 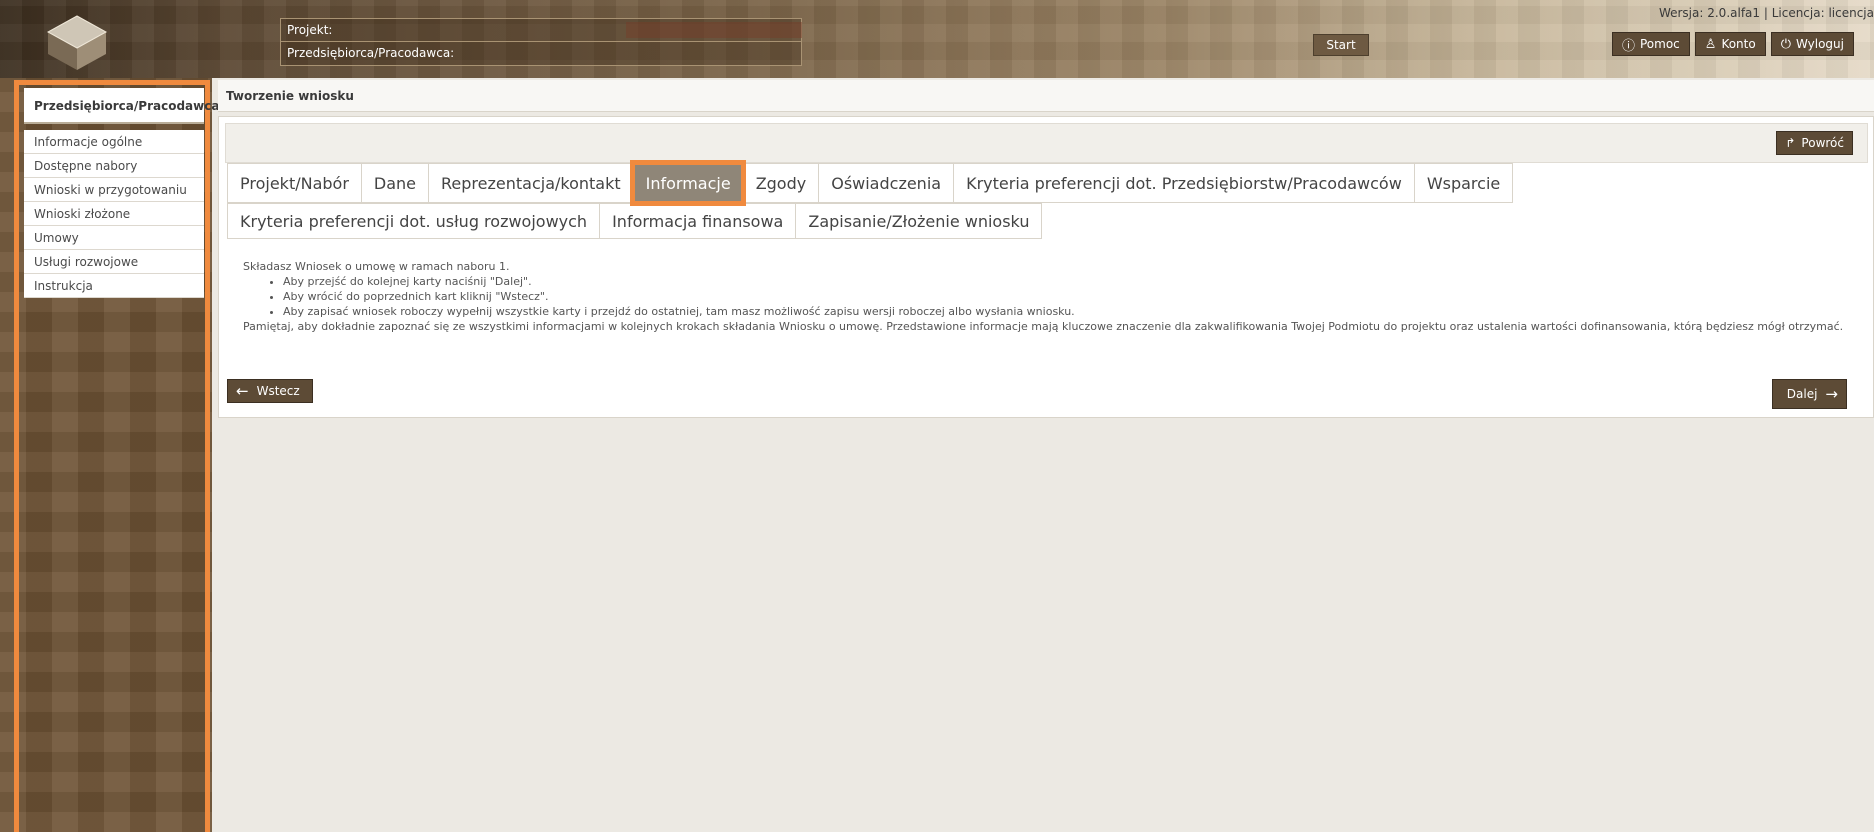 I want to click on sidebar-title: Przedsiębiorca/Pracodawca, so click(x=121, y=106).